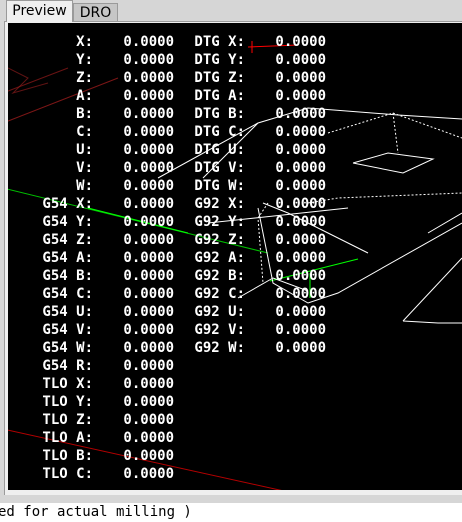 Image resolution: width=462 pixels, height=522 pixels. What do you see at coordinates (96, 512) in the screenshot?
I see `gcode-text: ed for actual milling )` at bounding box center [96, 512].